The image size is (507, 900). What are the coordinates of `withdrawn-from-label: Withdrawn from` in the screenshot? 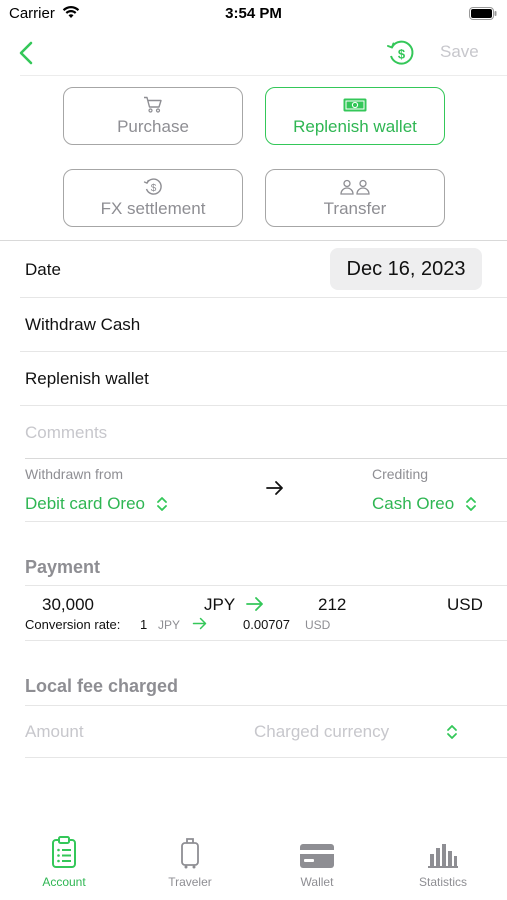 It's located at (74, 474).